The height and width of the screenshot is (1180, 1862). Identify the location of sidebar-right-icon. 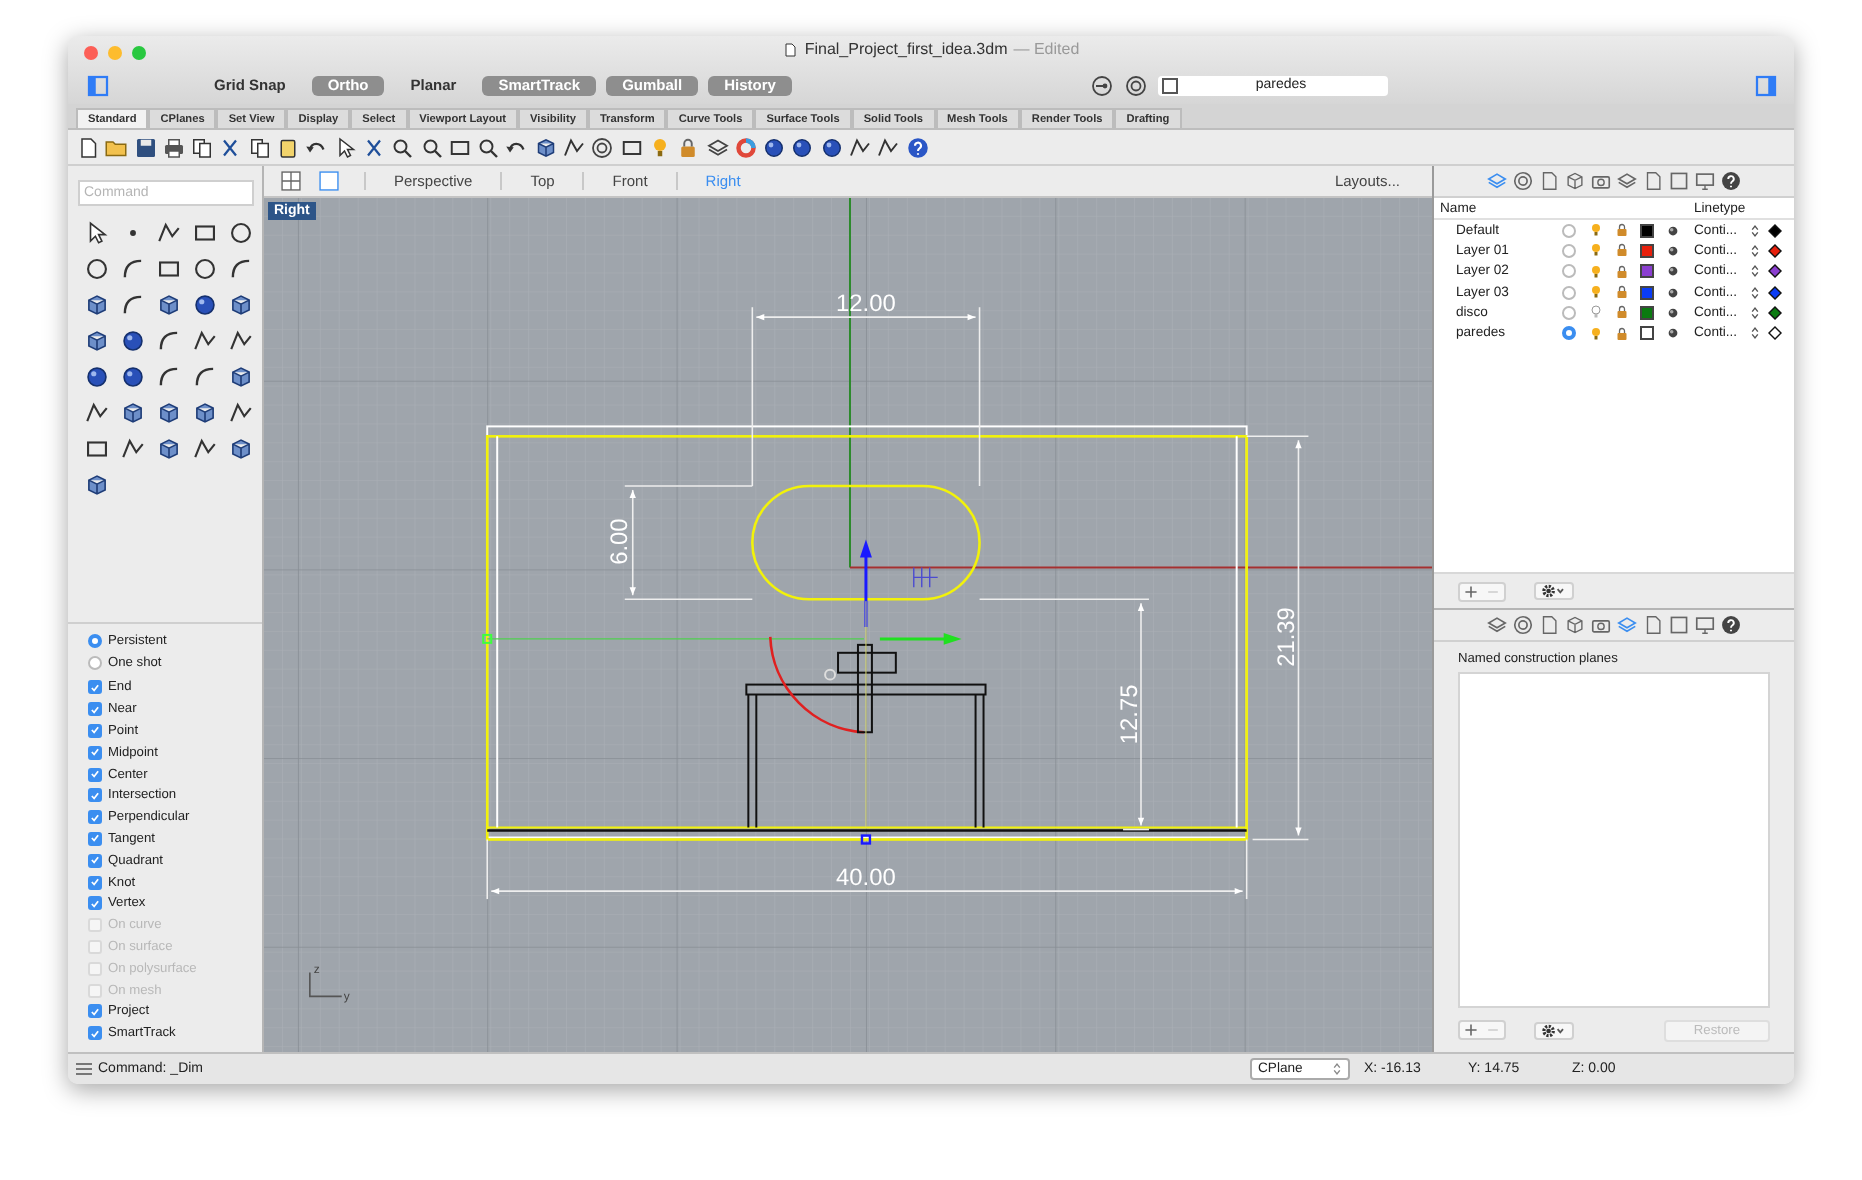
(1766, 85).